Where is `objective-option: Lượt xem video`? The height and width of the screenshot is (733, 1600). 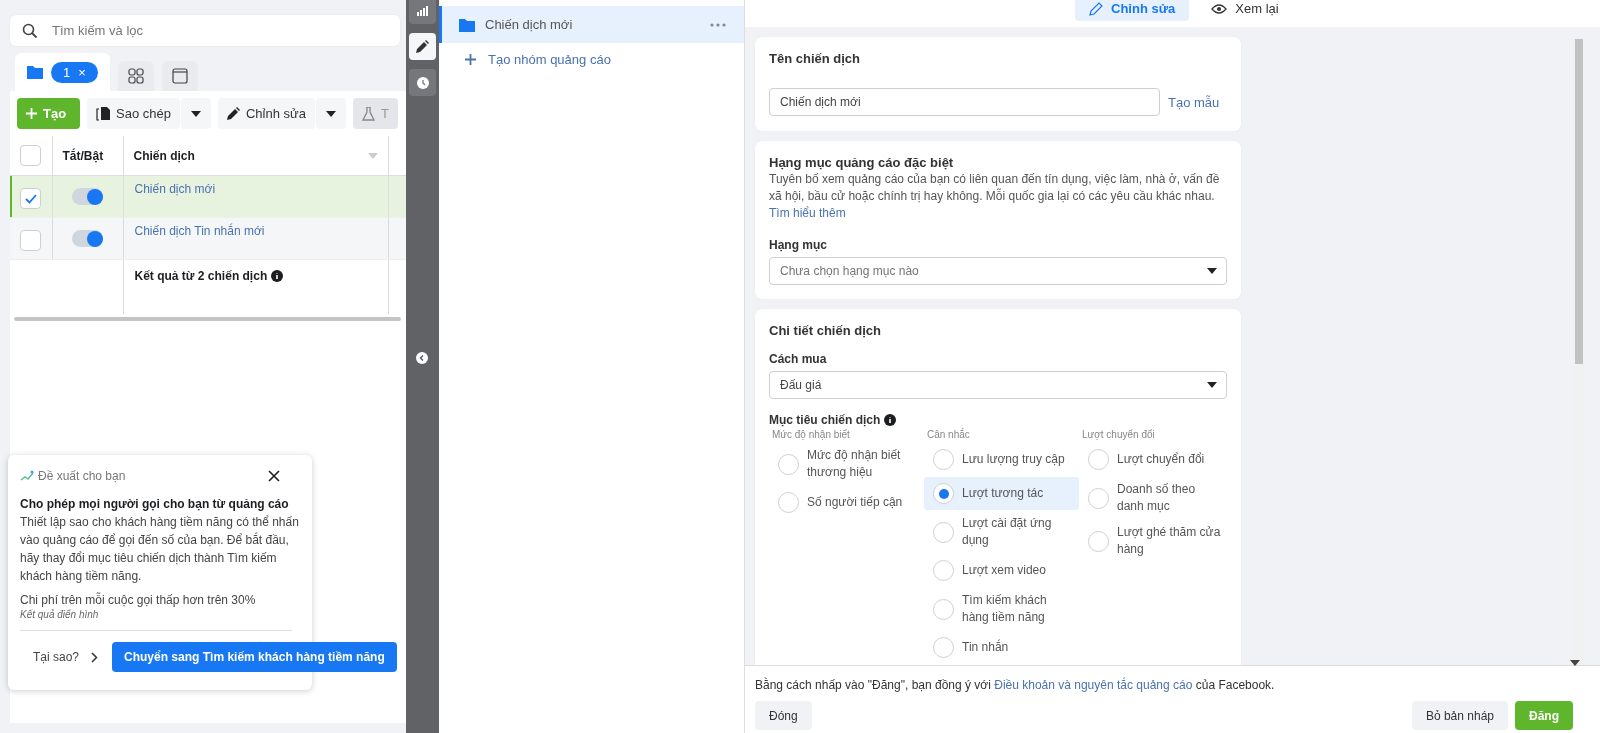
objective-option: Lượt xem video is located at coordinates (1001, 570).